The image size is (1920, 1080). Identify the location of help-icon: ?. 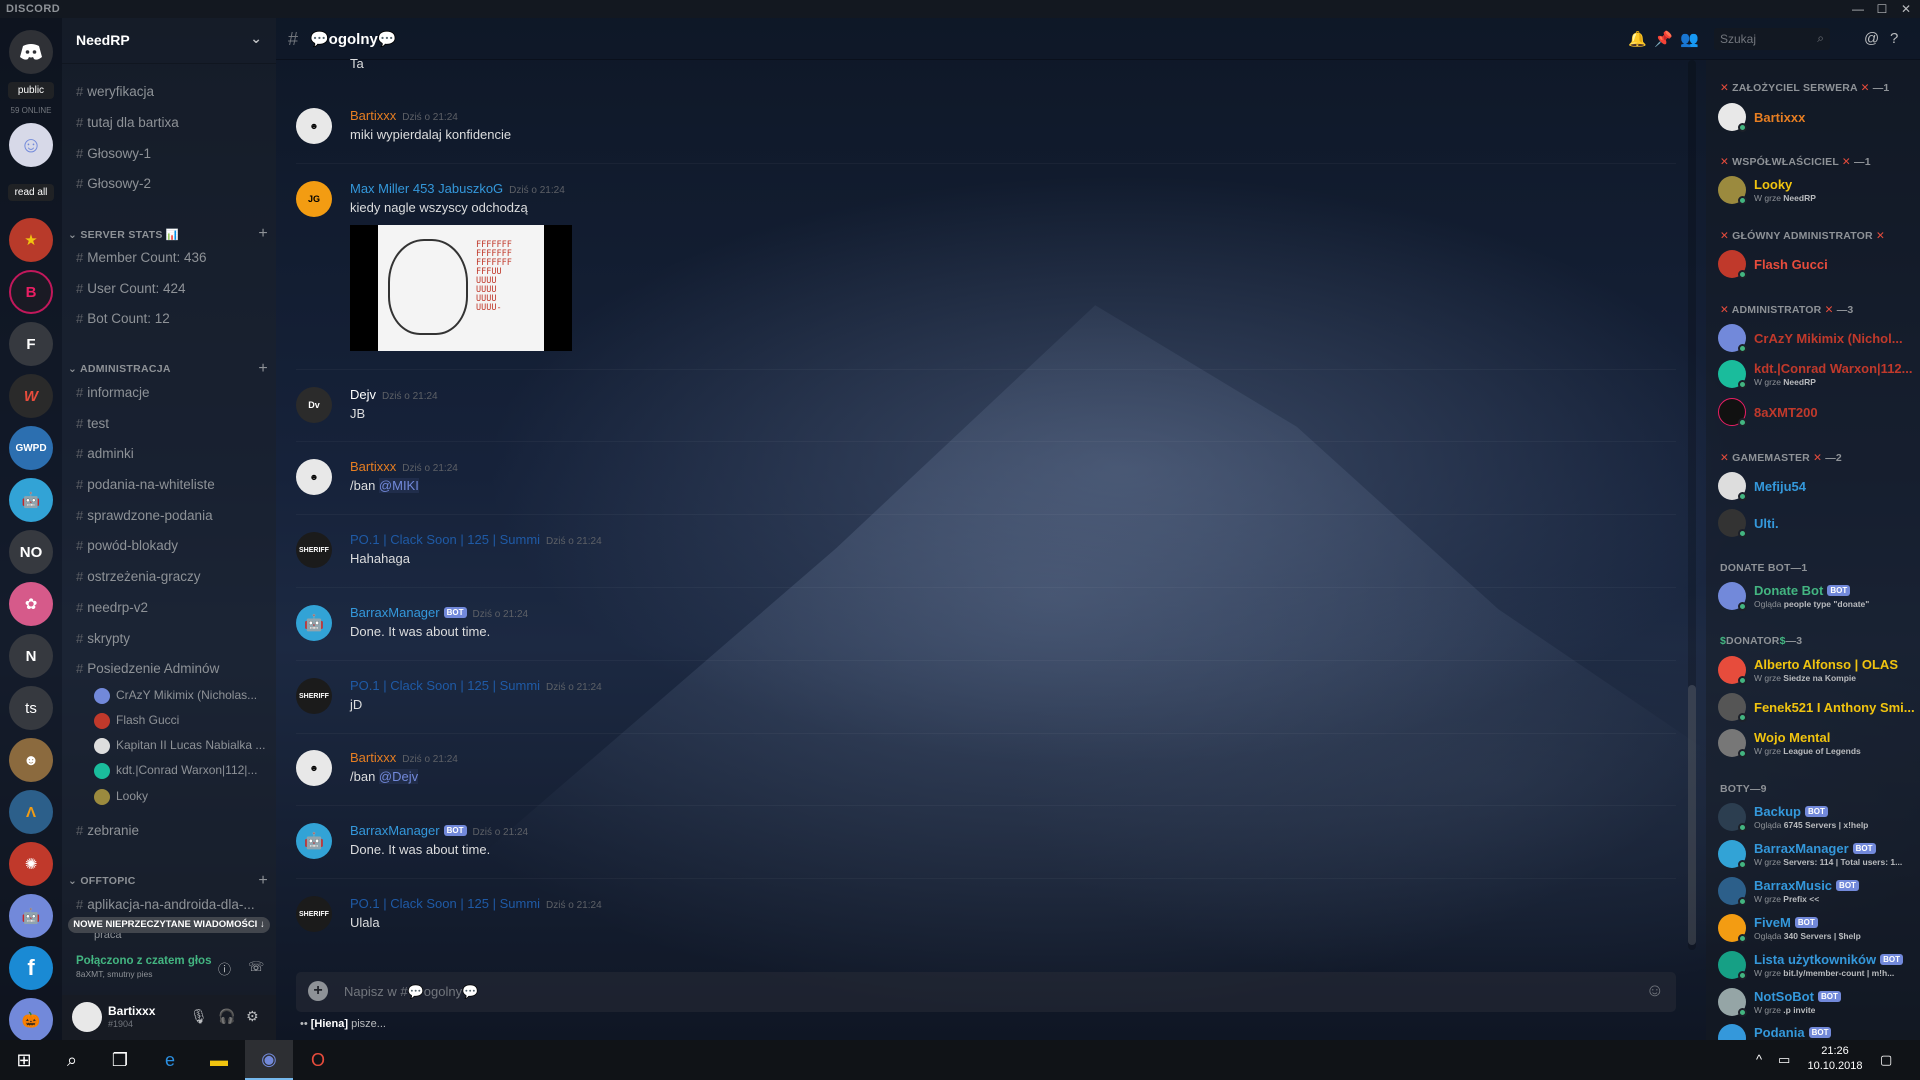
(1894, 38).